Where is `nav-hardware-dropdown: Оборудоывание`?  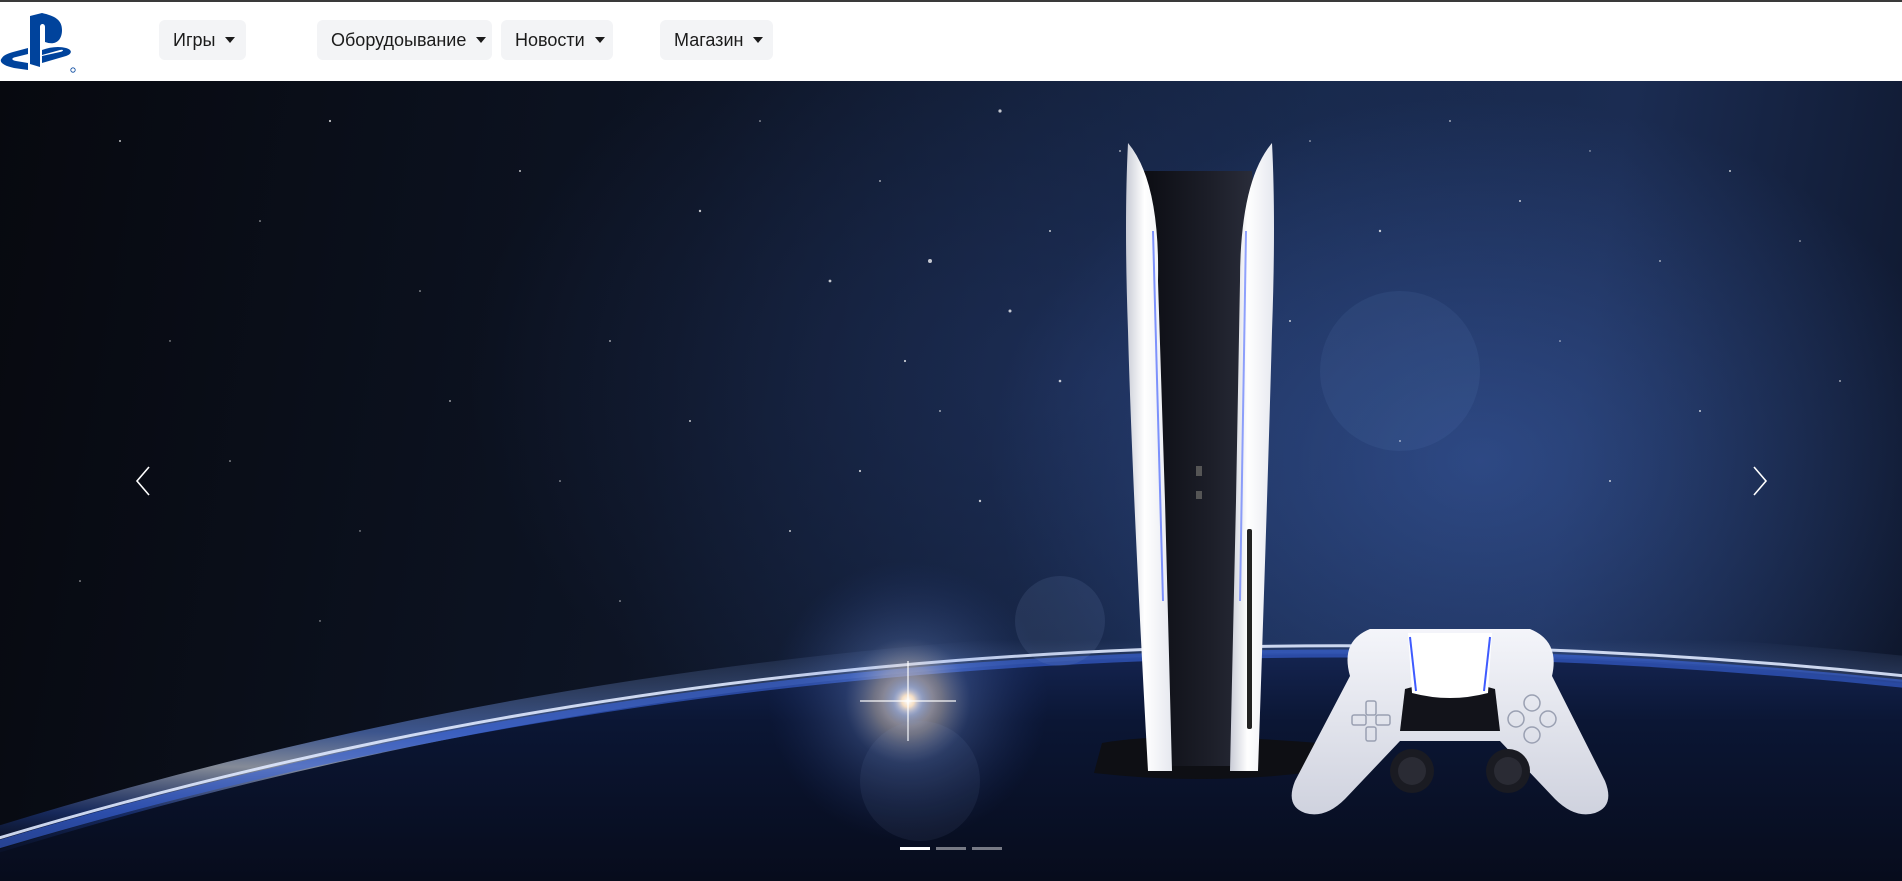 nav-hardware-dropdown: Оборудоывание is located at coordinates (404, 40).